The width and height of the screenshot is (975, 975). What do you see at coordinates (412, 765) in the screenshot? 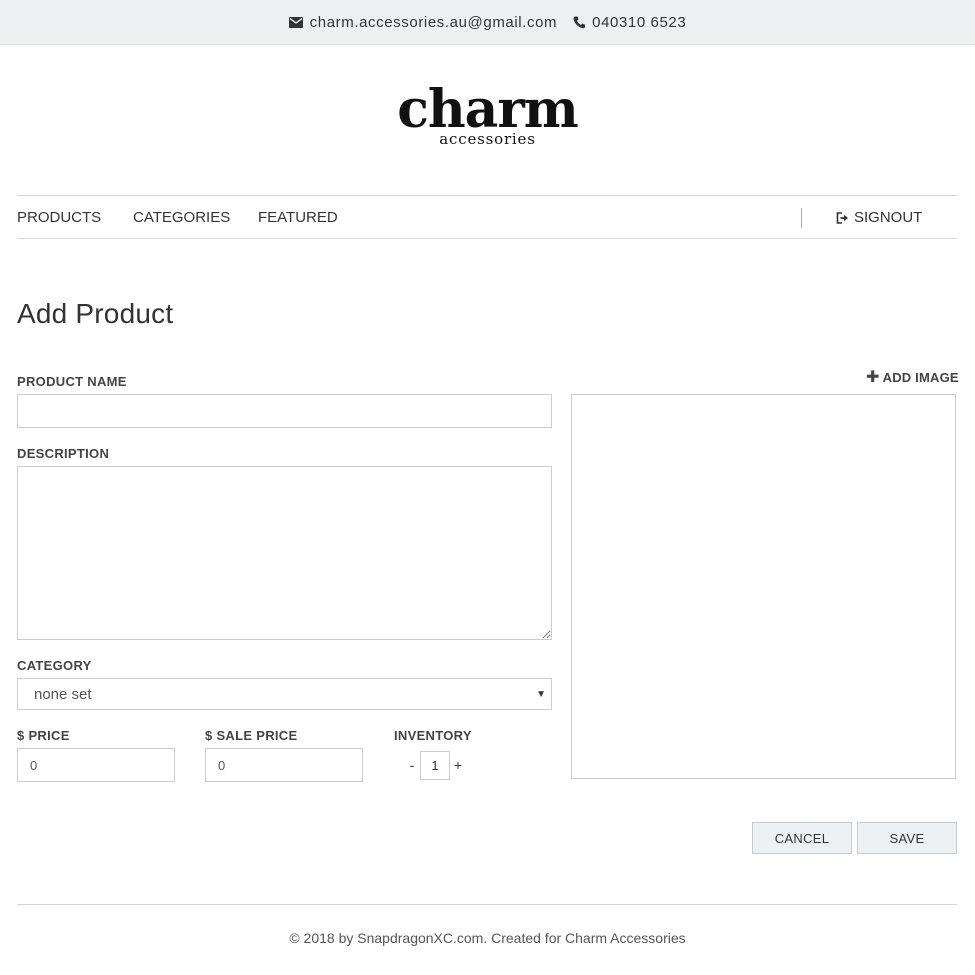
I see `inventory-decrement-button: -` at bounding box center [412, 765].